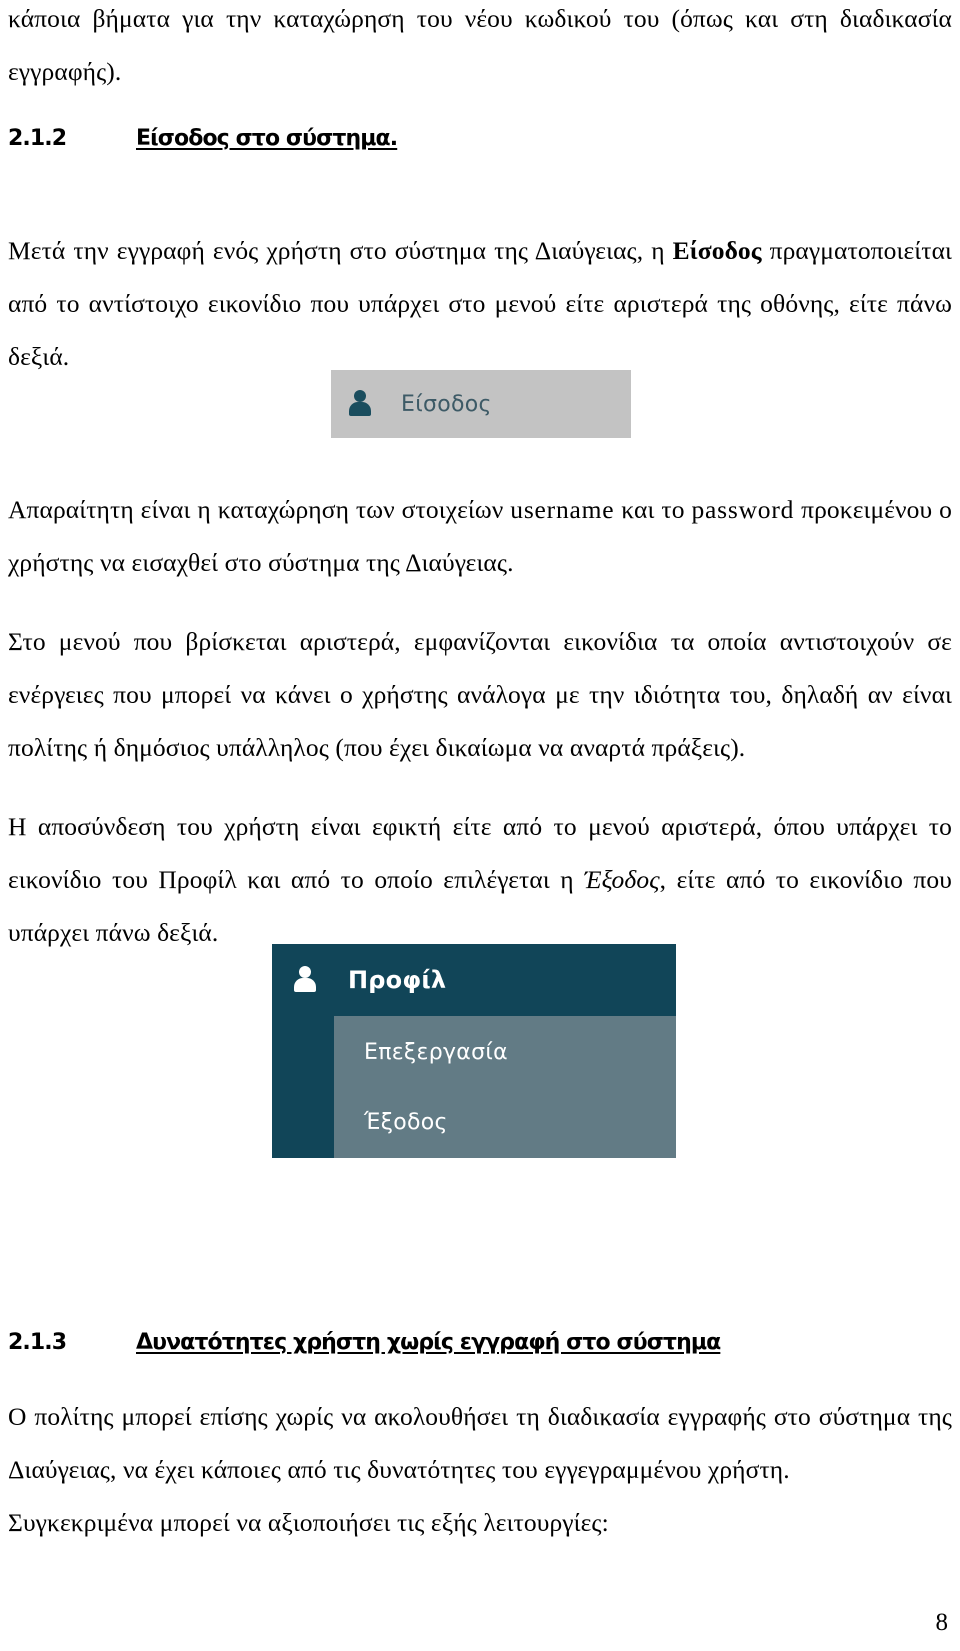 The width and height of the screenshot is (960, 1651). Describe the element at coordinates (397, 980) in the screenshot. I see `profile-menu-title: Προφίλ` at that location.